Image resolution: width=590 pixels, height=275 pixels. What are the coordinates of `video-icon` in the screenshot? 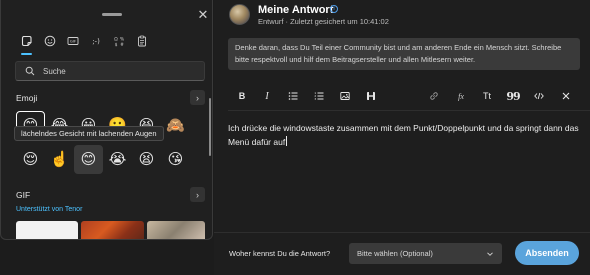 It's located at (371, 96).